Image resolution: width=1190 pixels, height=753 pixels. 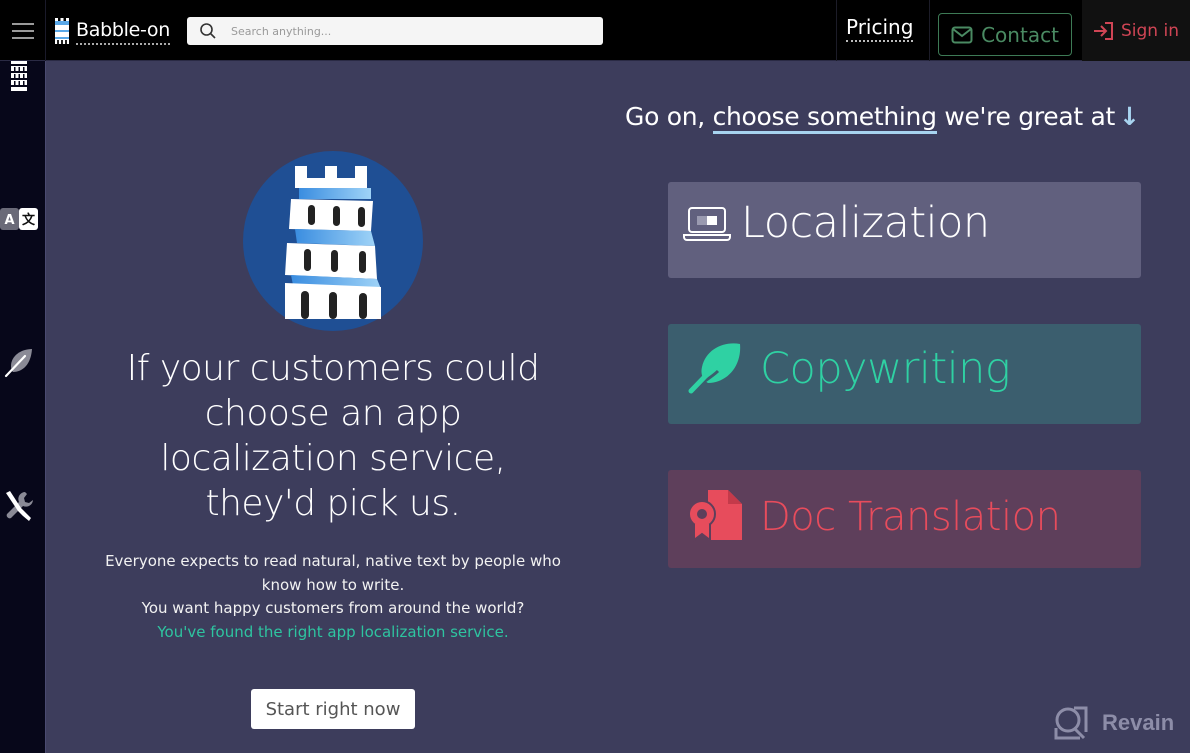 I want to click on envelope-icon, so click(x=962, y=34).